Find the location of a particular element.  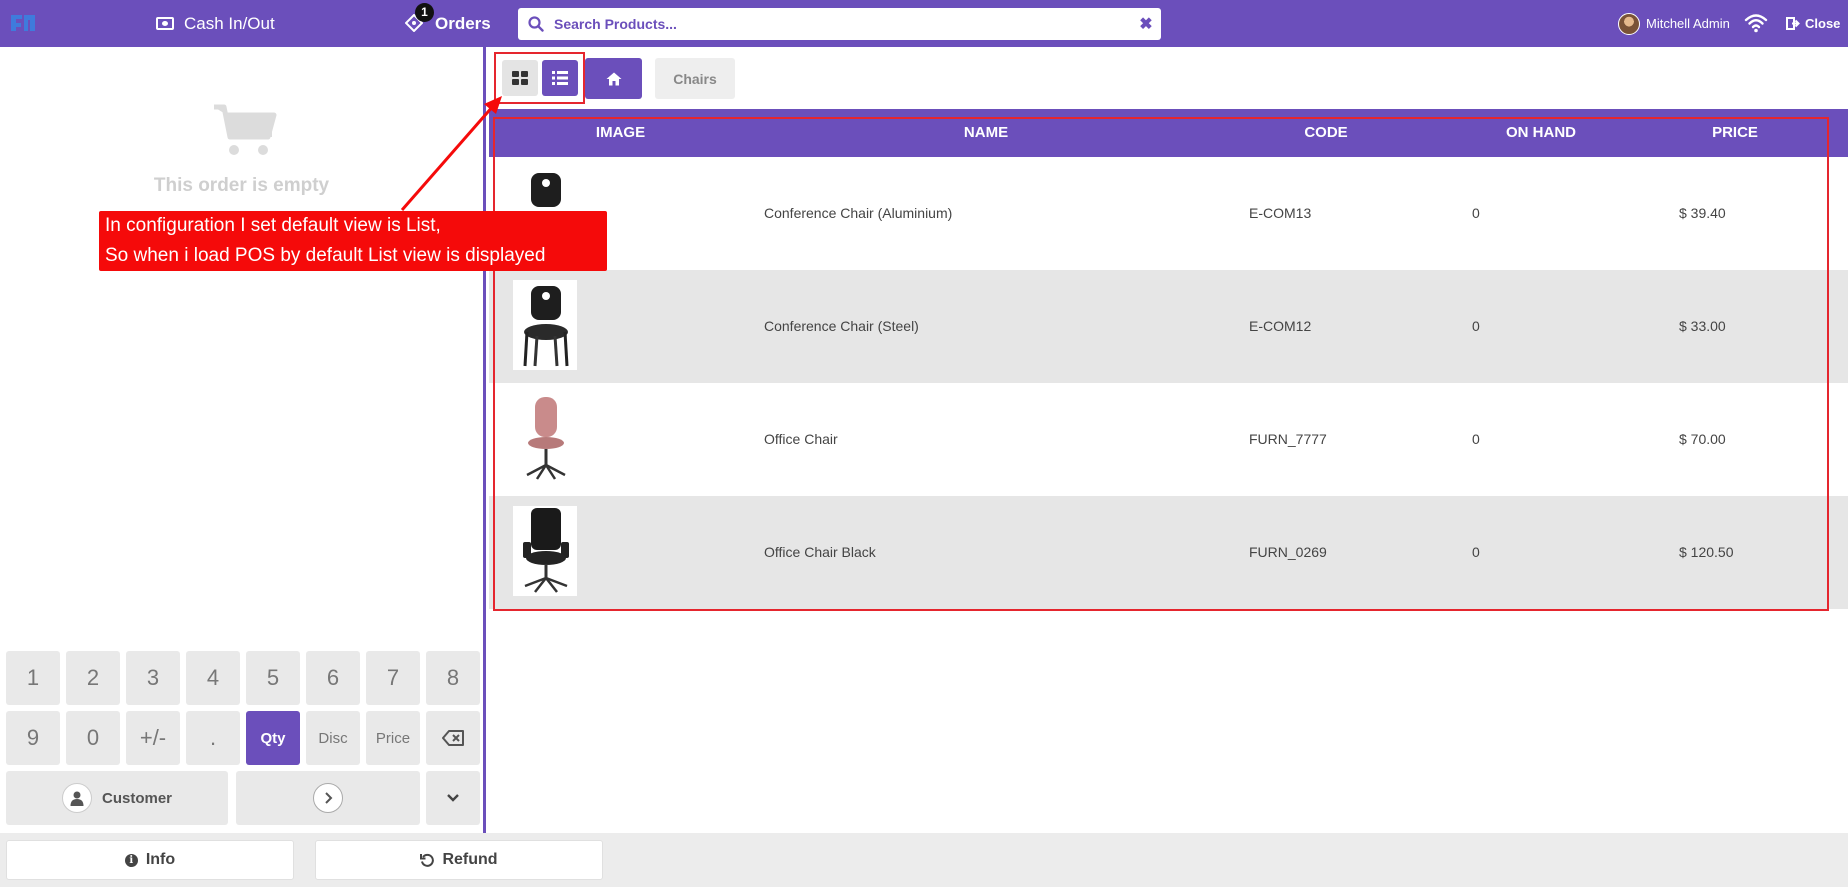

customer-button: Customer is located at coordinates (117, 798).